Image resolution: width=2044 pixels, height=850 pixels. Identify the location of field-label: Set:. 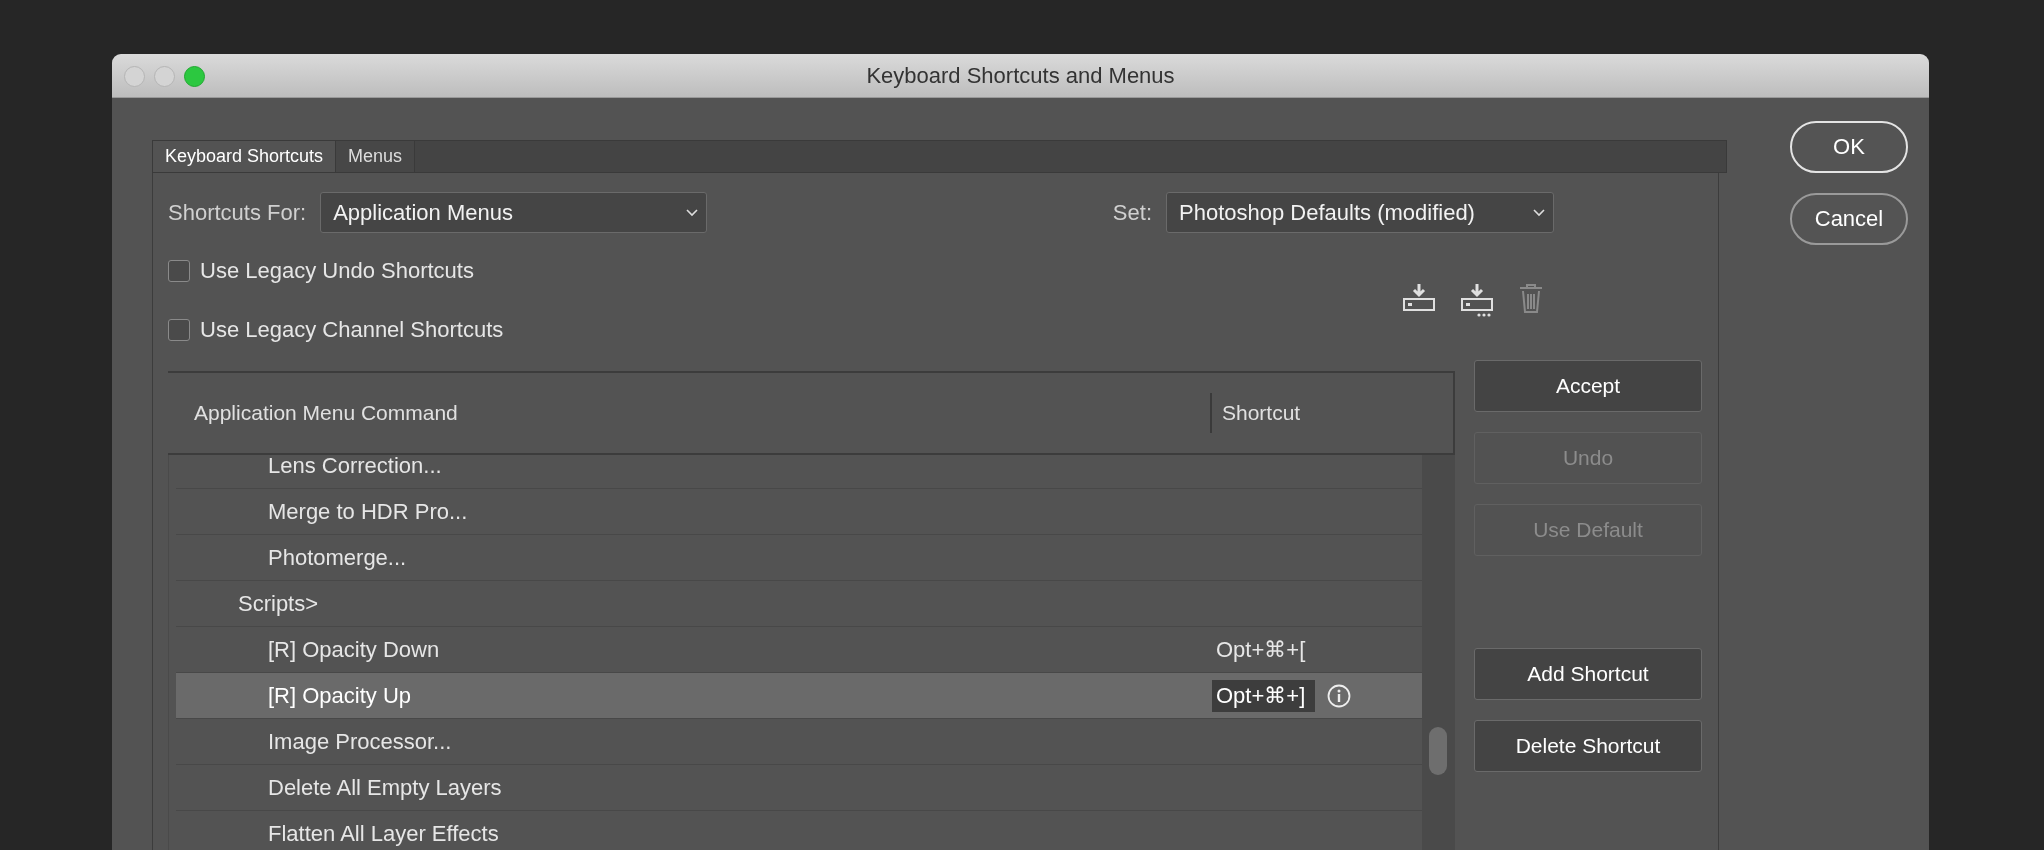
(1132, 212).